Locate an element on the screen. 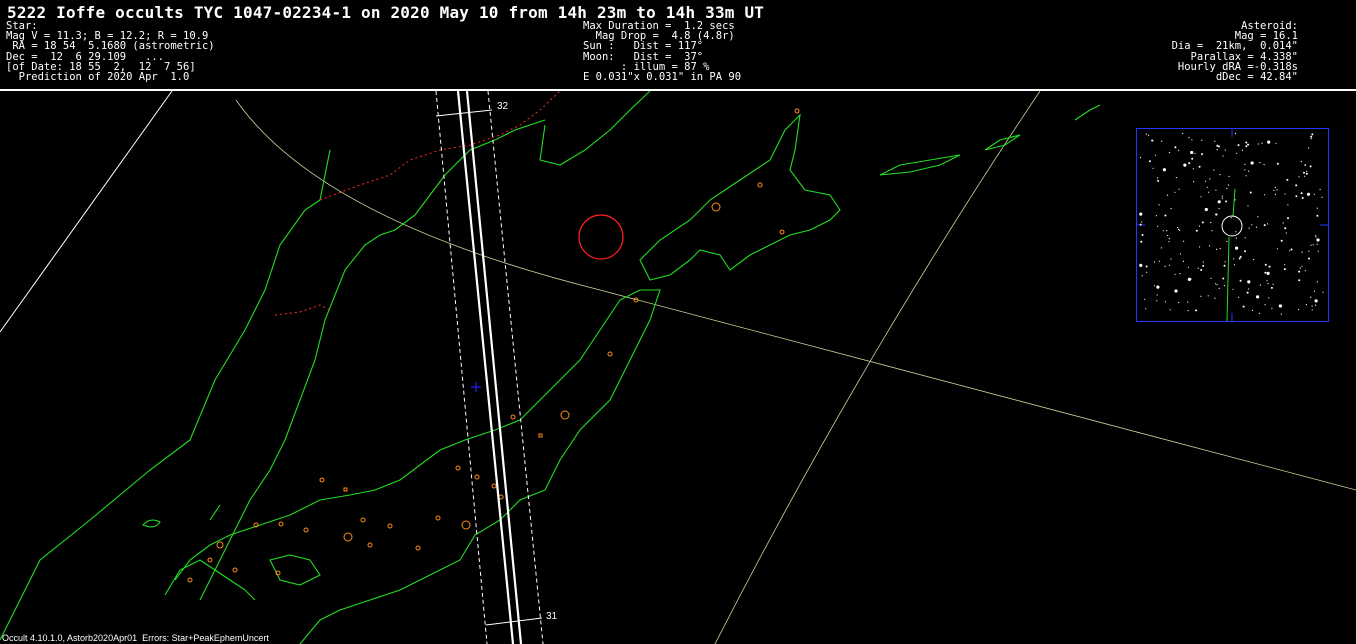 The width and height of the screenshot is (1356, 644). star-field is located at coordinates (1232, 225).